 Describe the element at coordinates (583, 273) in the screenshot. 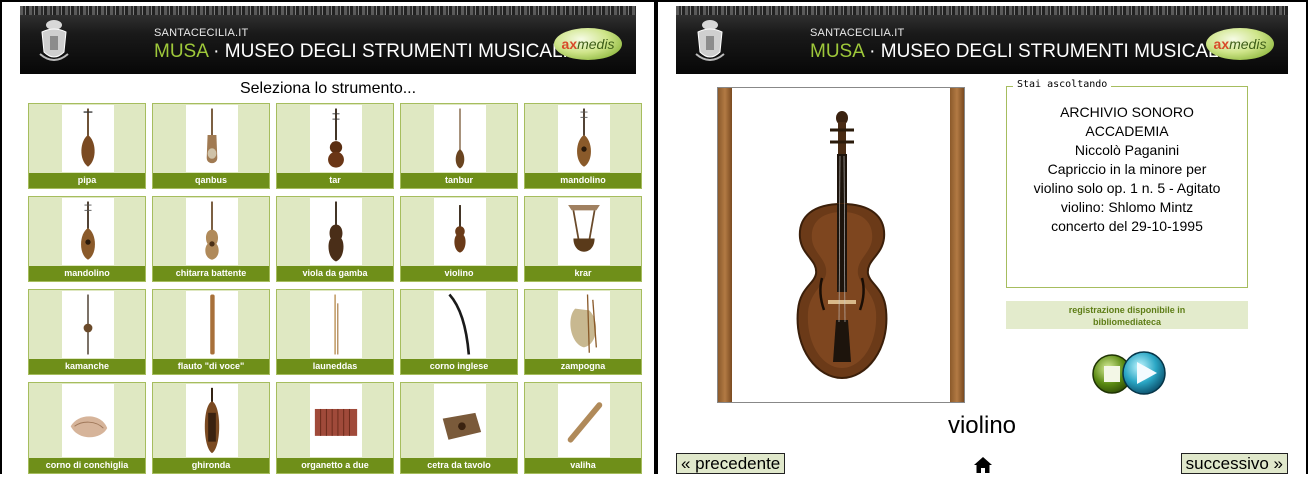

I see `instrument-label: krar` at that location.